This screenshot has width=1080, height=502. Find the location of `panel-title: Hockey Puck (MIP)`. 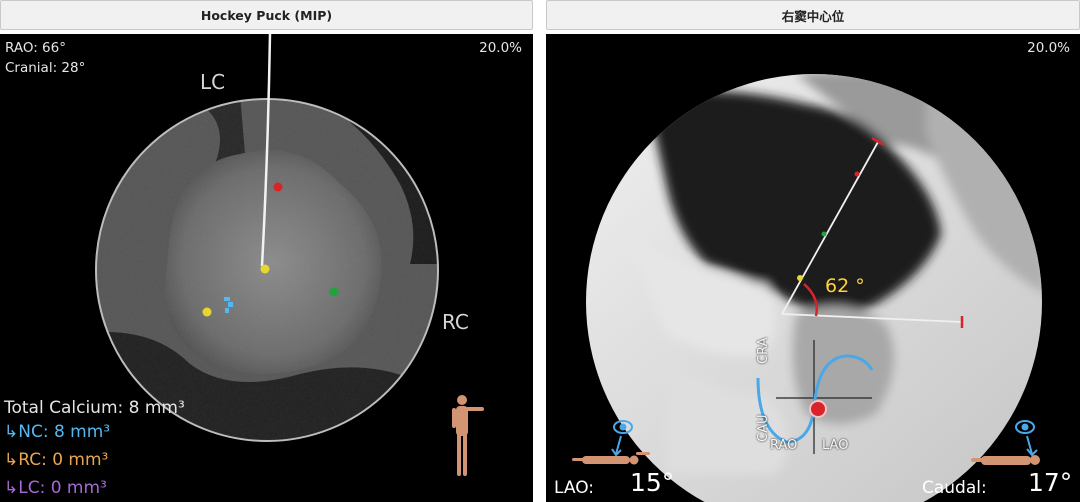

panel-title: Hockey Puck (MIP) is located at coordinates (266, 15).